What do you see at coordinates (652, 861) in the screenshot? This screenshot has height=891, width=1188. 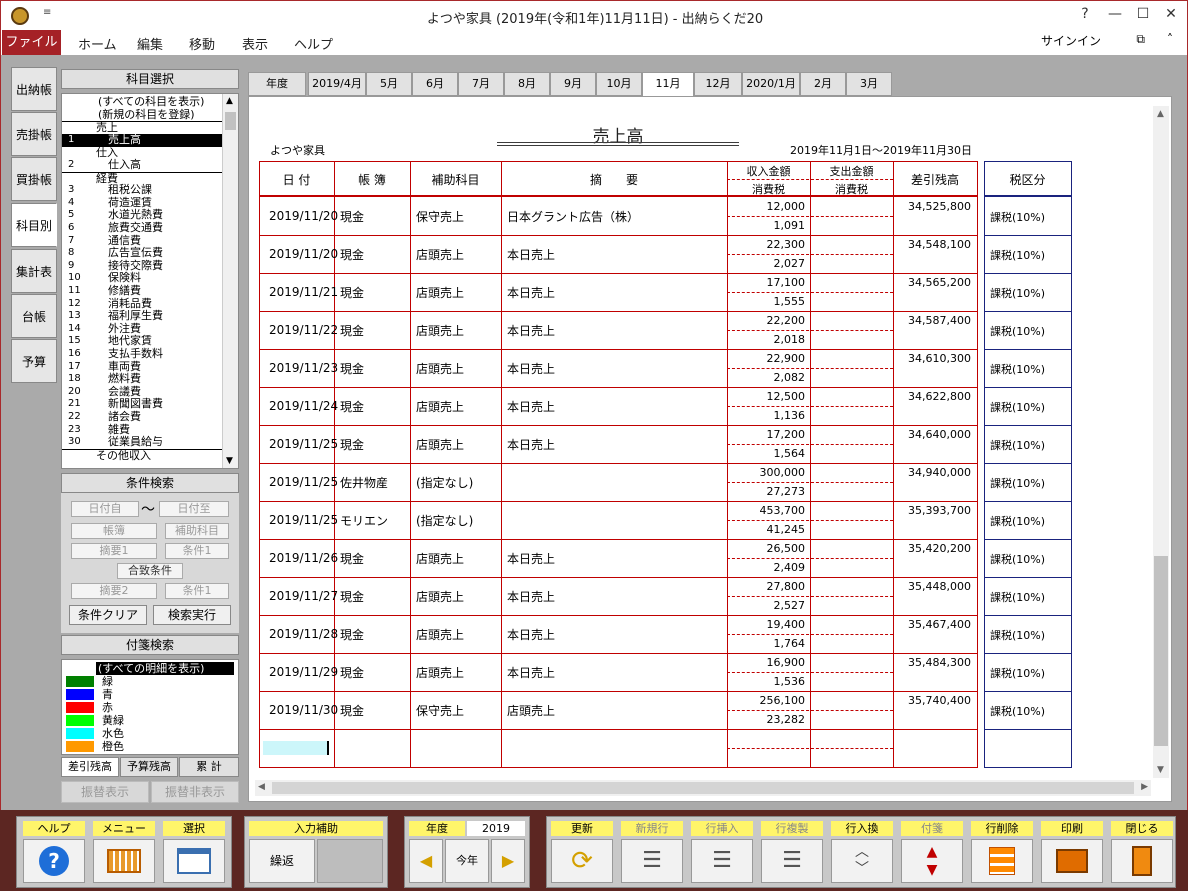 I see `new-row-button: ☰` at bounding box center [652, 861].